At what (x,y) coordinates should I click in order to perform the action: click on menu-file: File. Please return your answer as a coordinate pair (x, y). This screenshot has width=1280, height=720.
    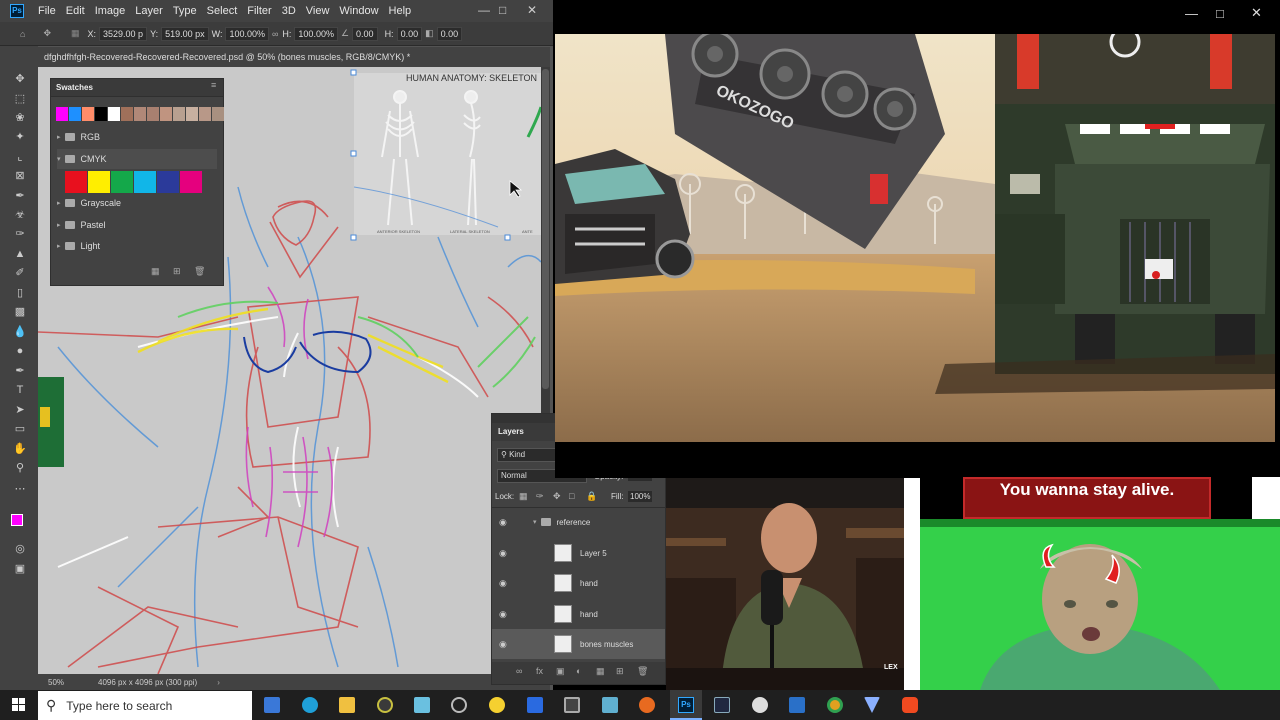
    Looking at the image, I should click on (47, 11).